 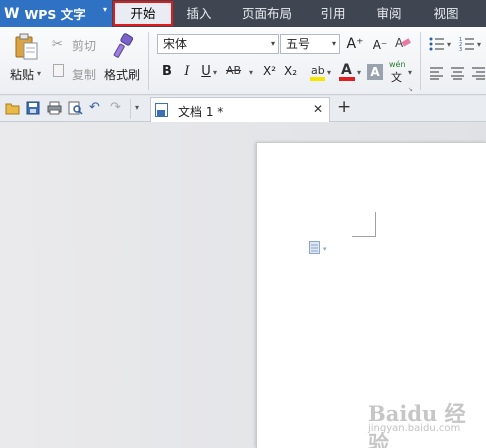 I want to click on scissors-icon: ✂, so click(x=57, y=44).